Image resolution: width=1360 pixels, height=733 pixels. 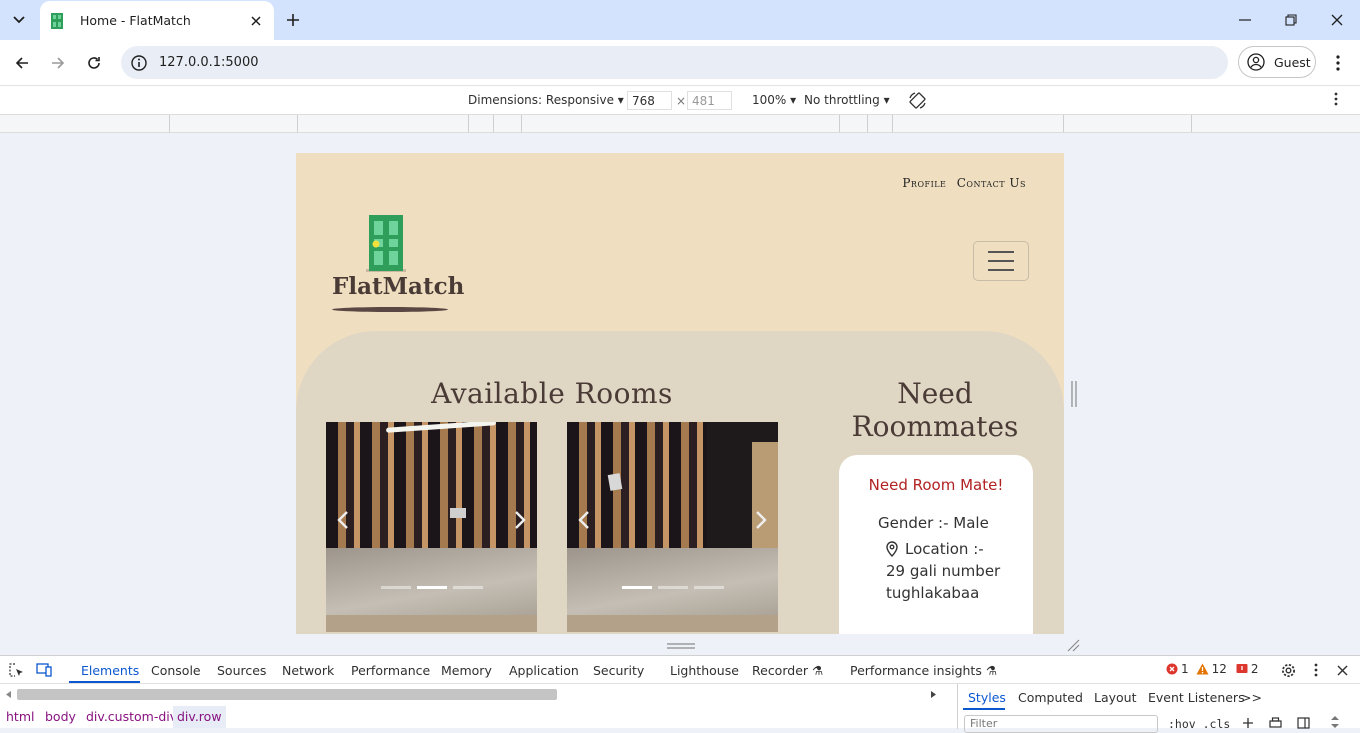 What do you see at coordinates (933, 694) in the screenshot?
I see `scroll-right-icon` at bounding box center [933, 694].